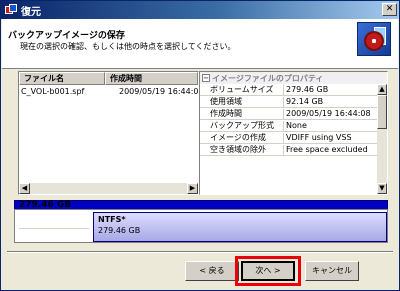  I want to click on disk-size-label: 279.46 GB, so click(45, 205).